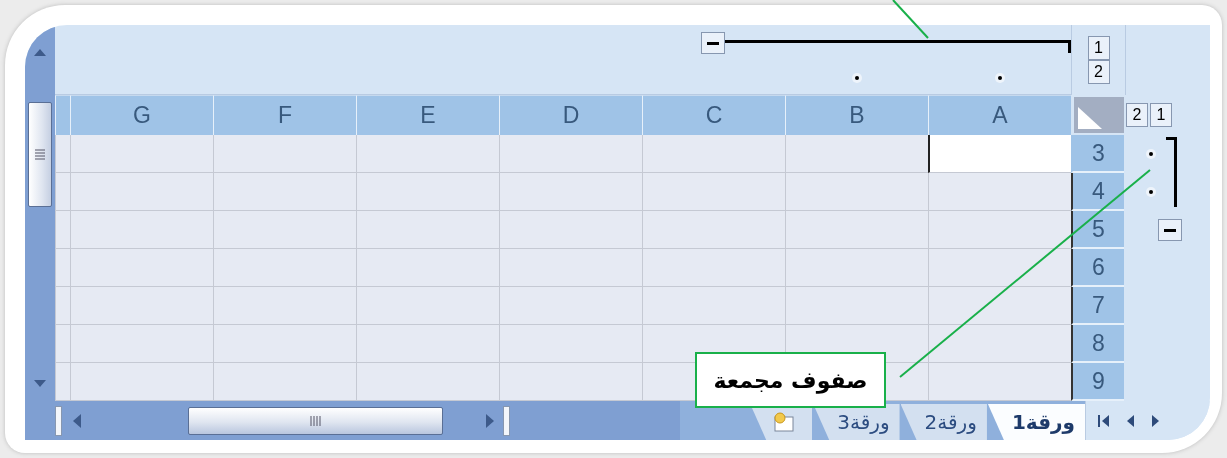 The width and height of the screenshot is (1227, 458). I want to click on row-header: 7, so click(1097, 306).